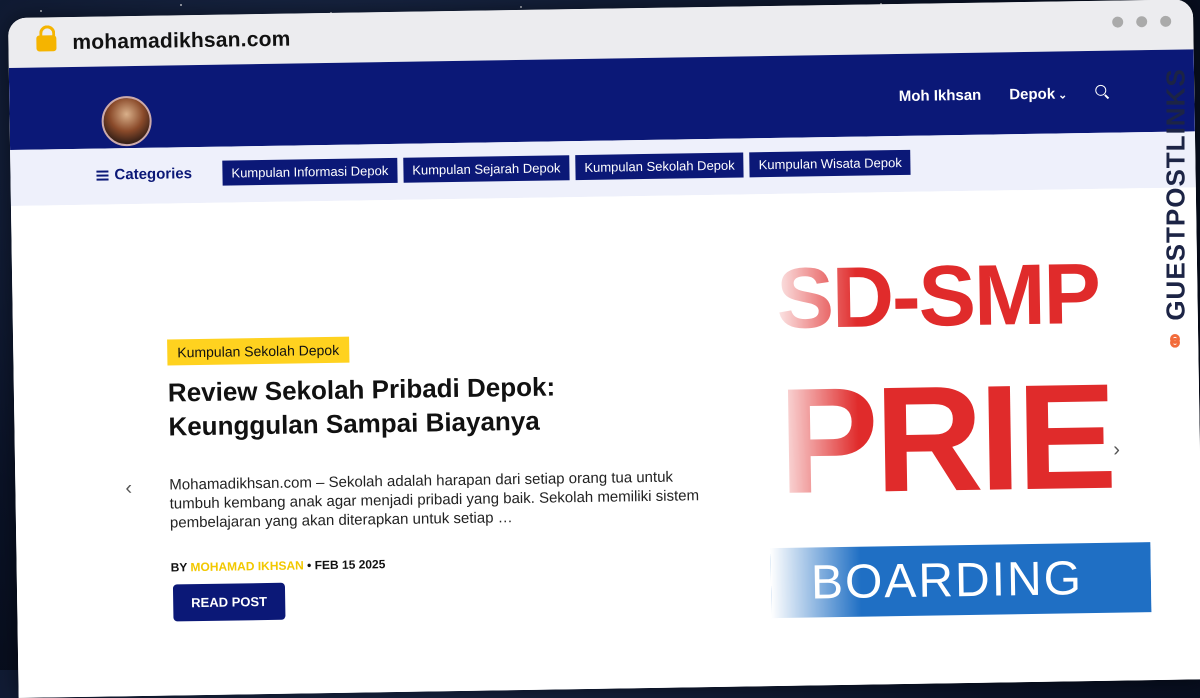  Describe the element at coordinates (1063, 95) in the screenshot. I see `chevron-down-icon: ⌄` at that location.